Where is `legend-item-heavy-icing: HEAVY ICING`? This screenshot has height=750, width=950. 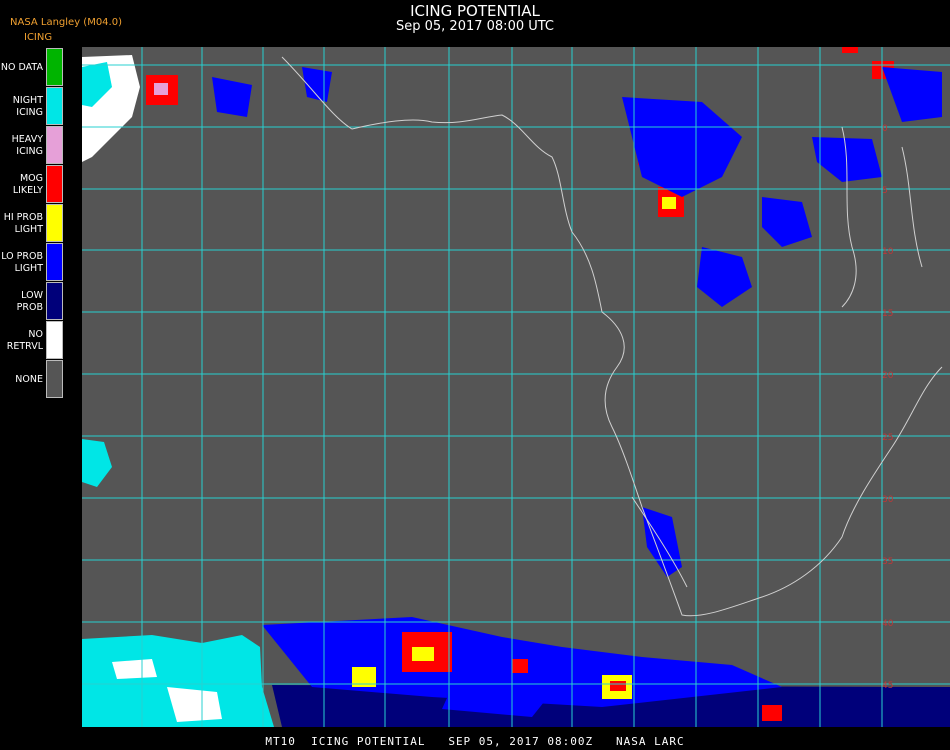 legend-item-heavy-icing: HEAVY ICING is located at coordinates (33, 145).